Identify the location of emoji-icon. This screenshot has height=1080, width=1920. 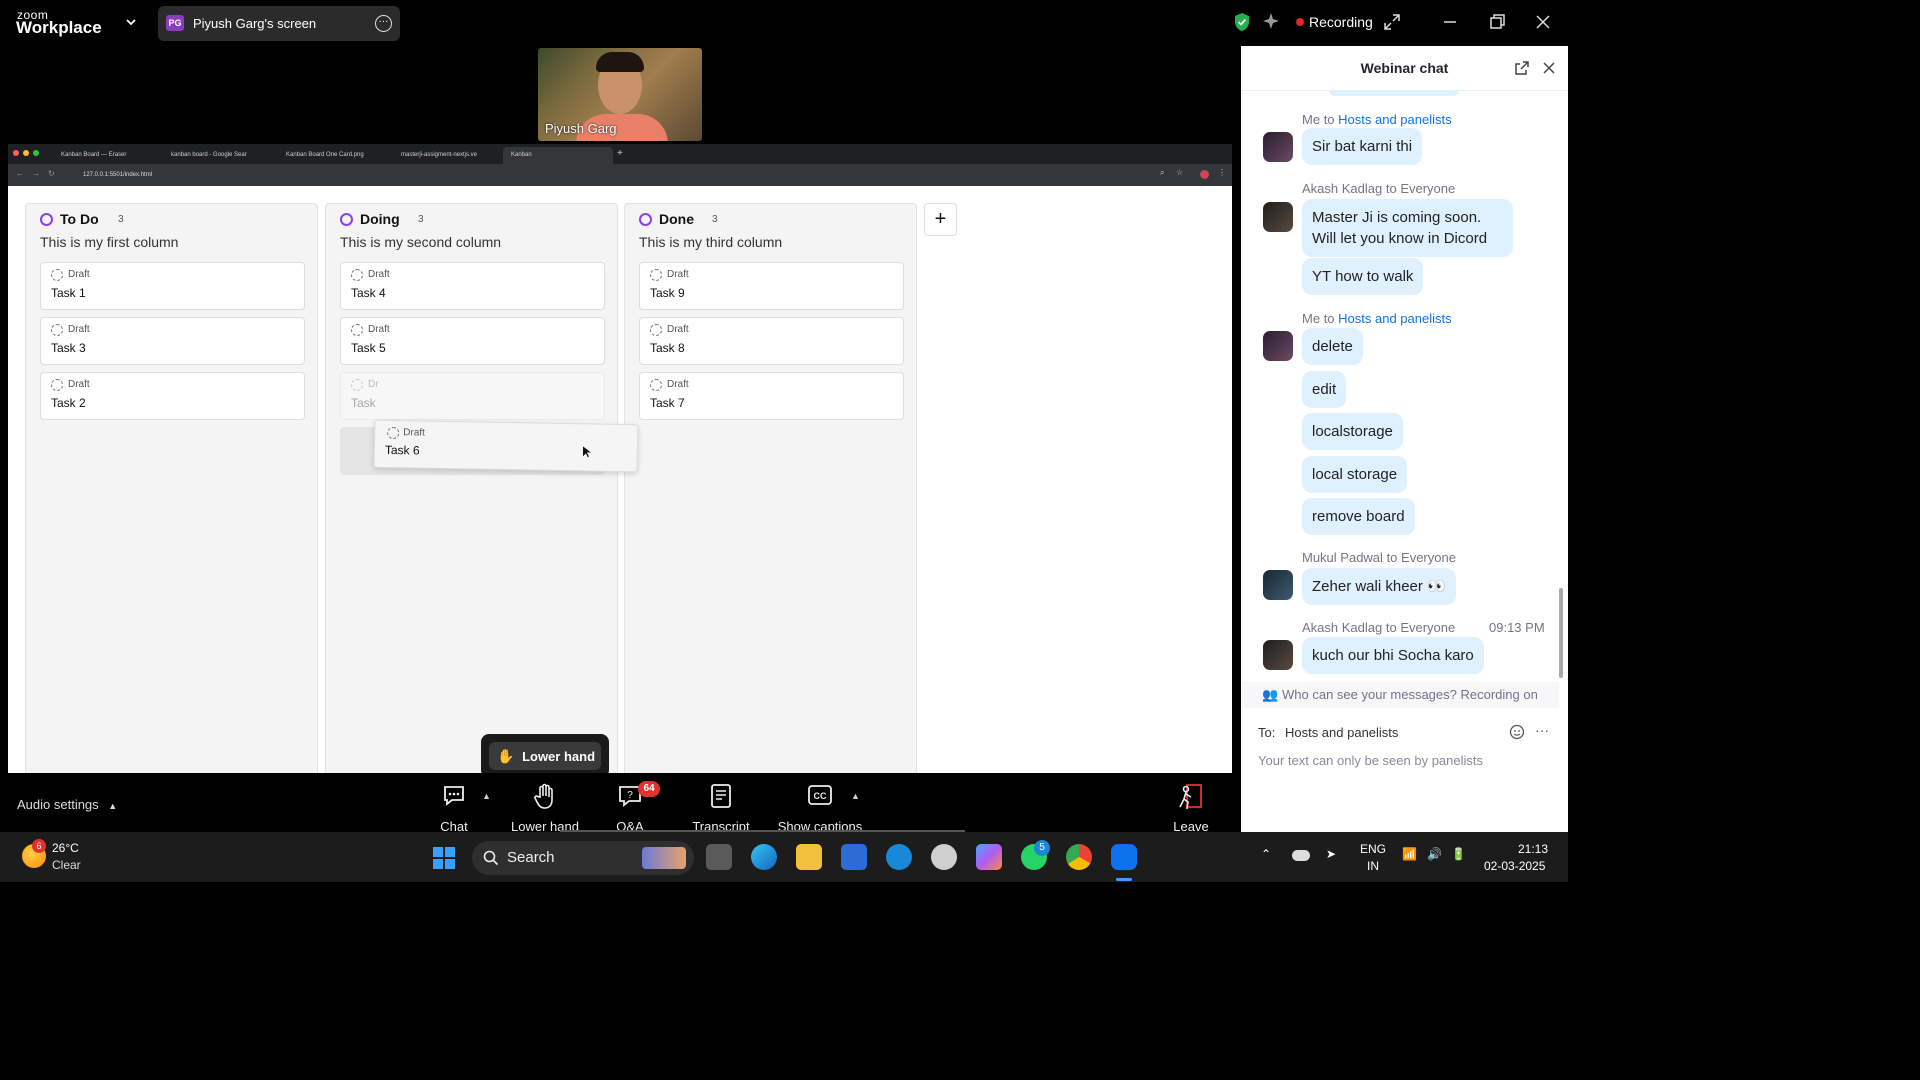
(1517, 732).